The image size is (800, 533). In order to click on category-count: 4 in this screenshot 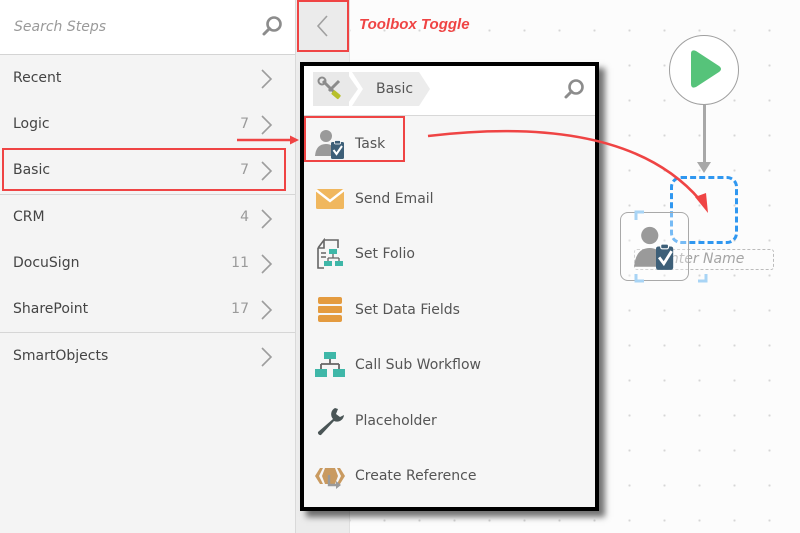, I will do `click(244, 217)`.